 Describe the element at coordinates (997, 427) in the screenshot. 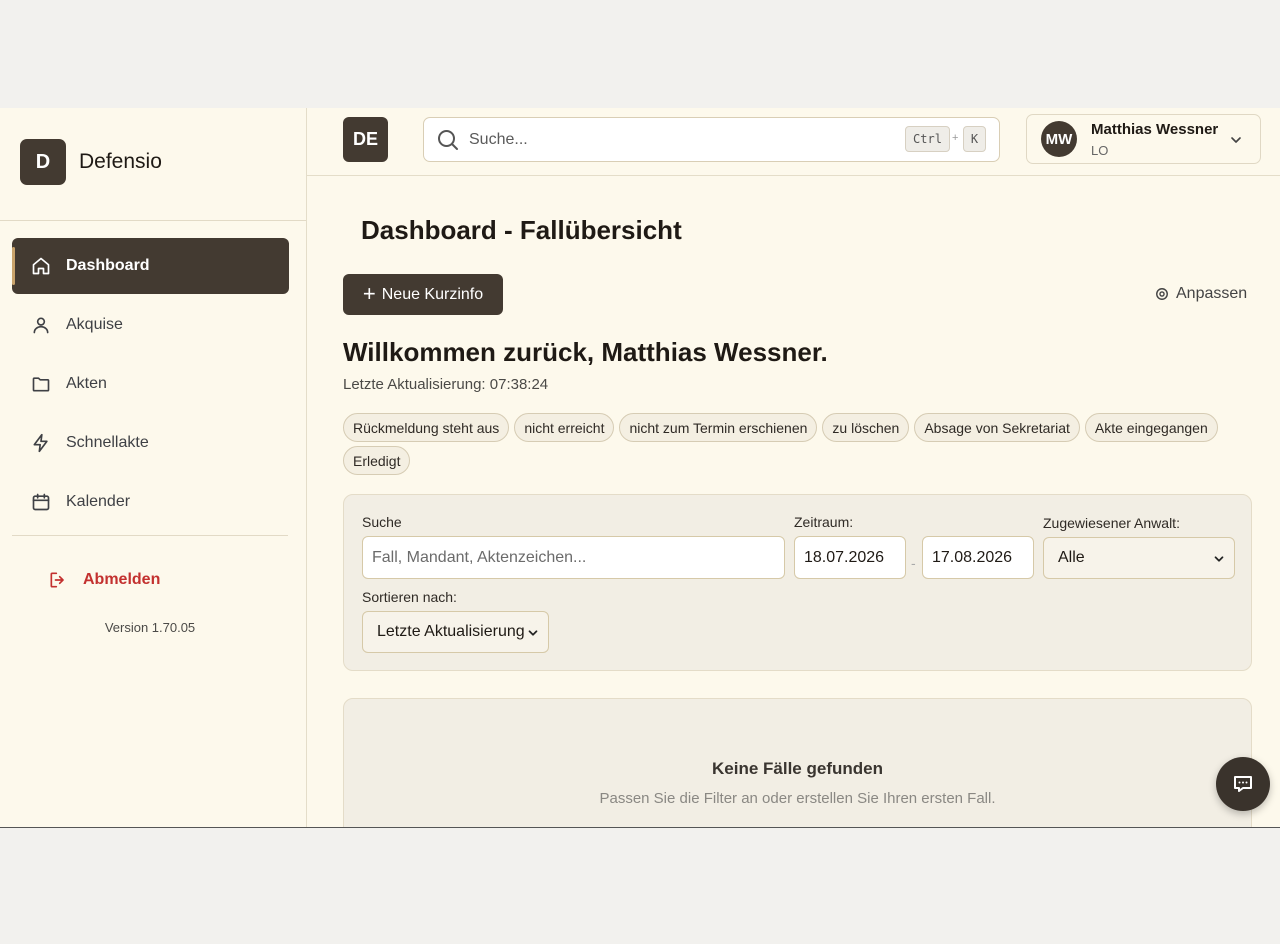

I see `status-chip: Absage von Sekretariat` at that location.